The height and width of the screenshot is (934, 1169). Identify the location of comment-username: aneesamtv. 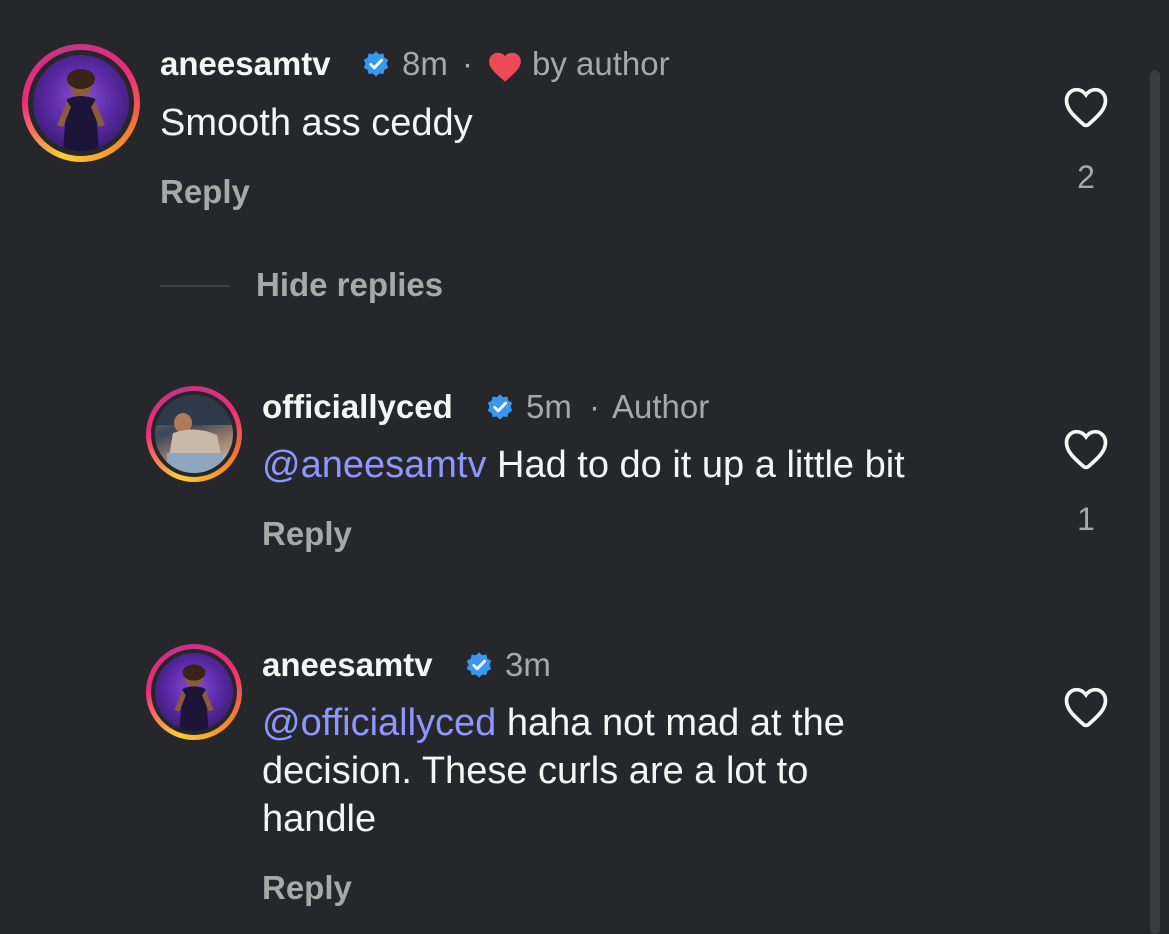
(245, 64).